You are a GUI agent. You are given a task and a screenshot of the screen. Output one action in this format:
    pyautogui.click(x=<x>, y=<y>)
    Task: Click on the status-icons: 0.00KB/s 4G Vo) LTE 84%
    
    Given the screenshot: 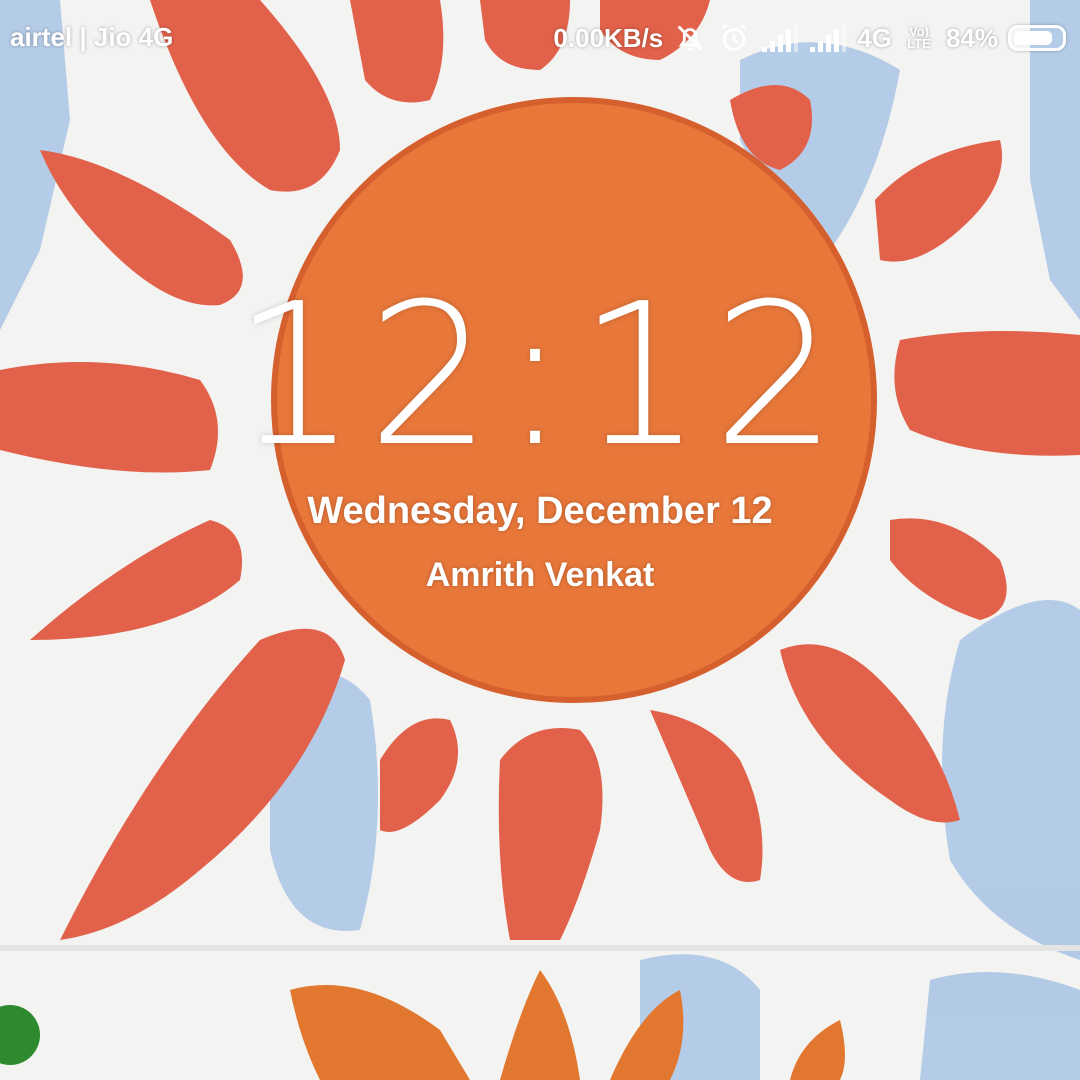 What is the action you would take?
    pyautogui.click(x=804, y=38)
    